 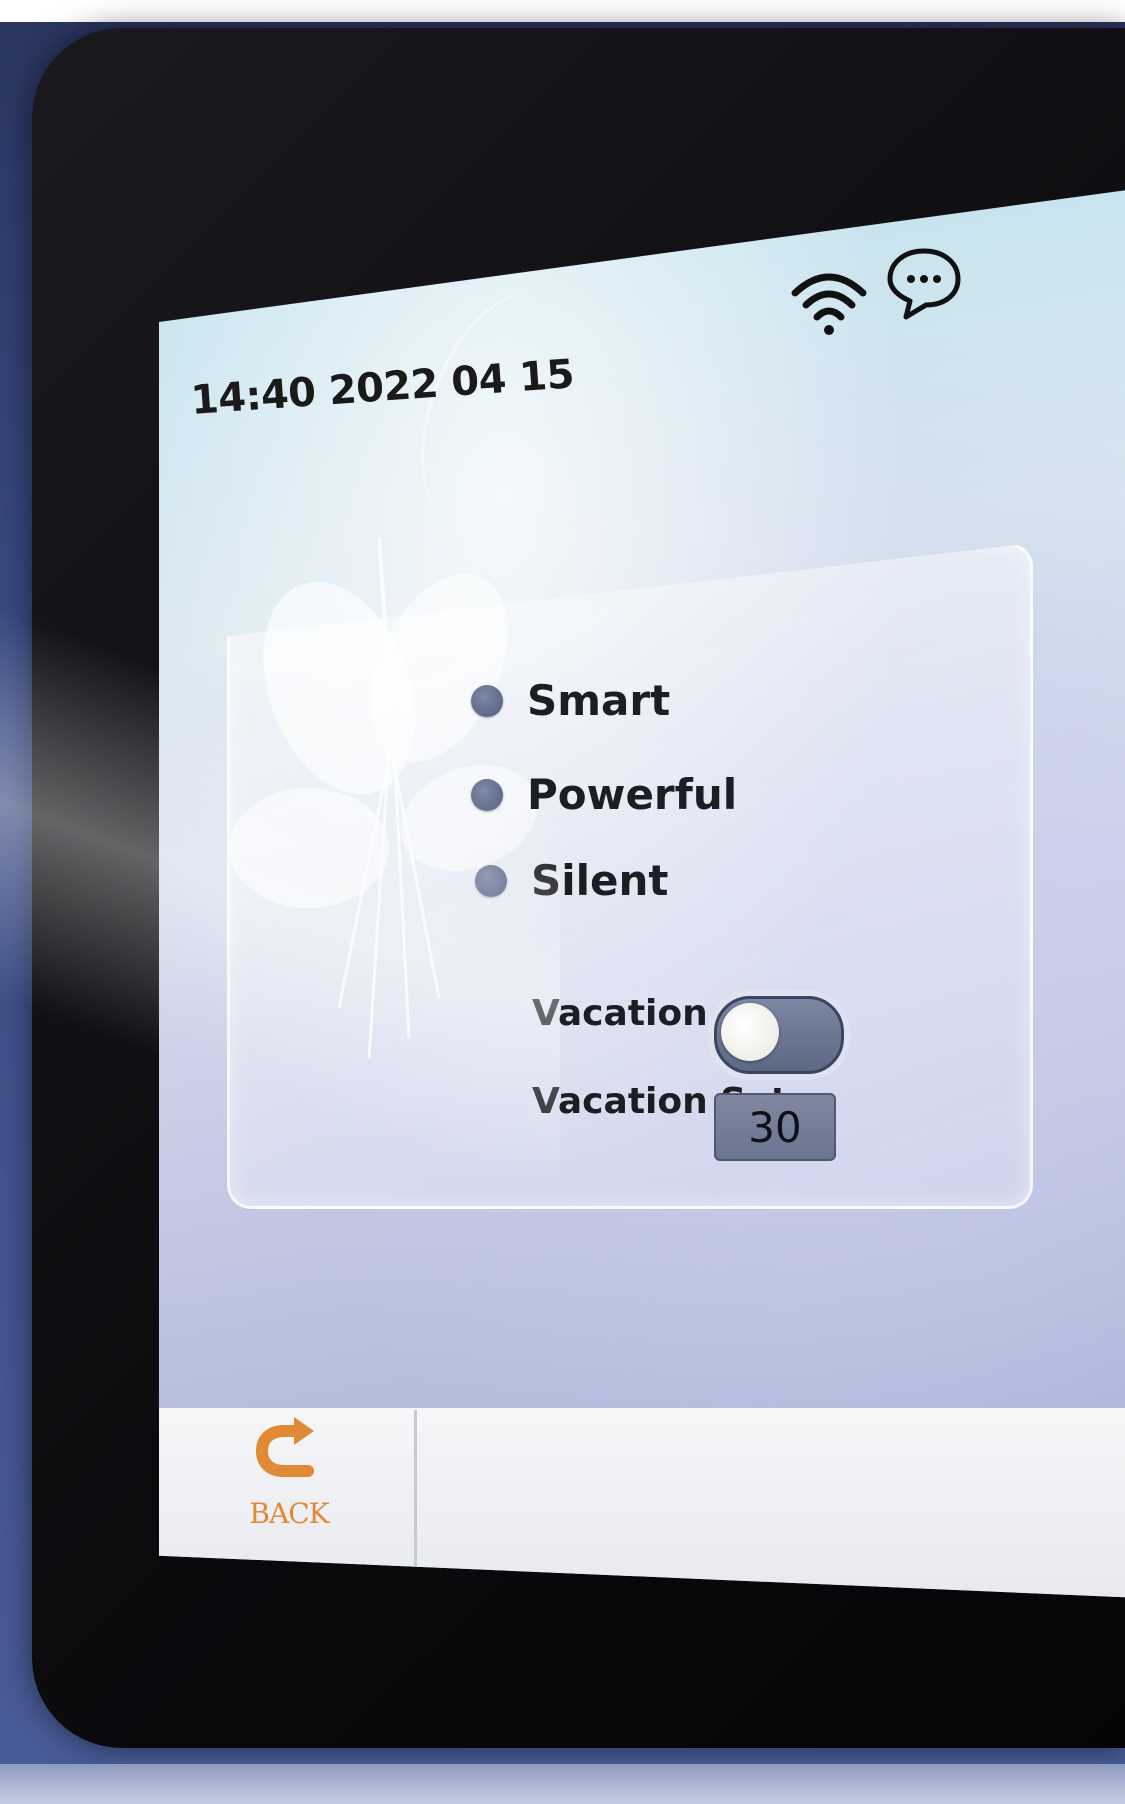 What do you see at coordinates (487, 794) in the screenshot?
I see `radio-powerful` at bounding box center [487, 794].